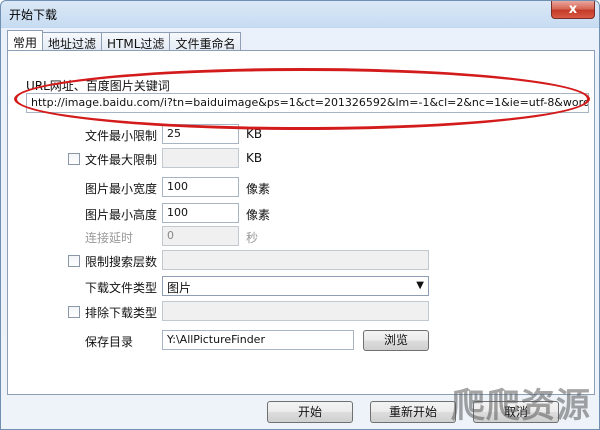  What do you see at coordinates (252, 238) in the screenshot?
I see `delay-unit: 秒` at bounding box center [252, 238].